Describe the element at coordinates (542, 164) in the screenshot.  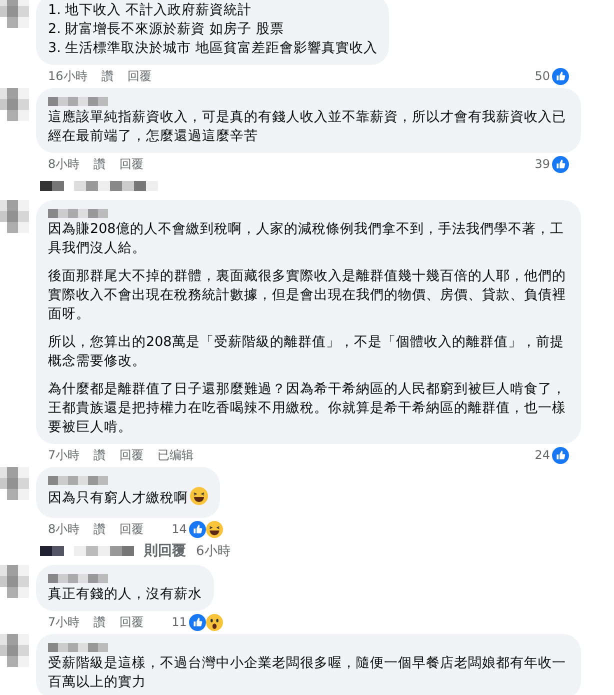
I see `reaction-count: 39` at that location.